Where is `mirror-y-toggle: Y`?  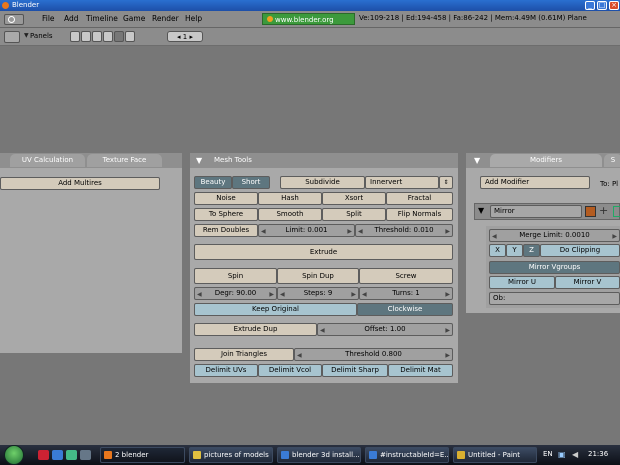
mirror-y-toggle: Y is located at coordinates (514, 250).